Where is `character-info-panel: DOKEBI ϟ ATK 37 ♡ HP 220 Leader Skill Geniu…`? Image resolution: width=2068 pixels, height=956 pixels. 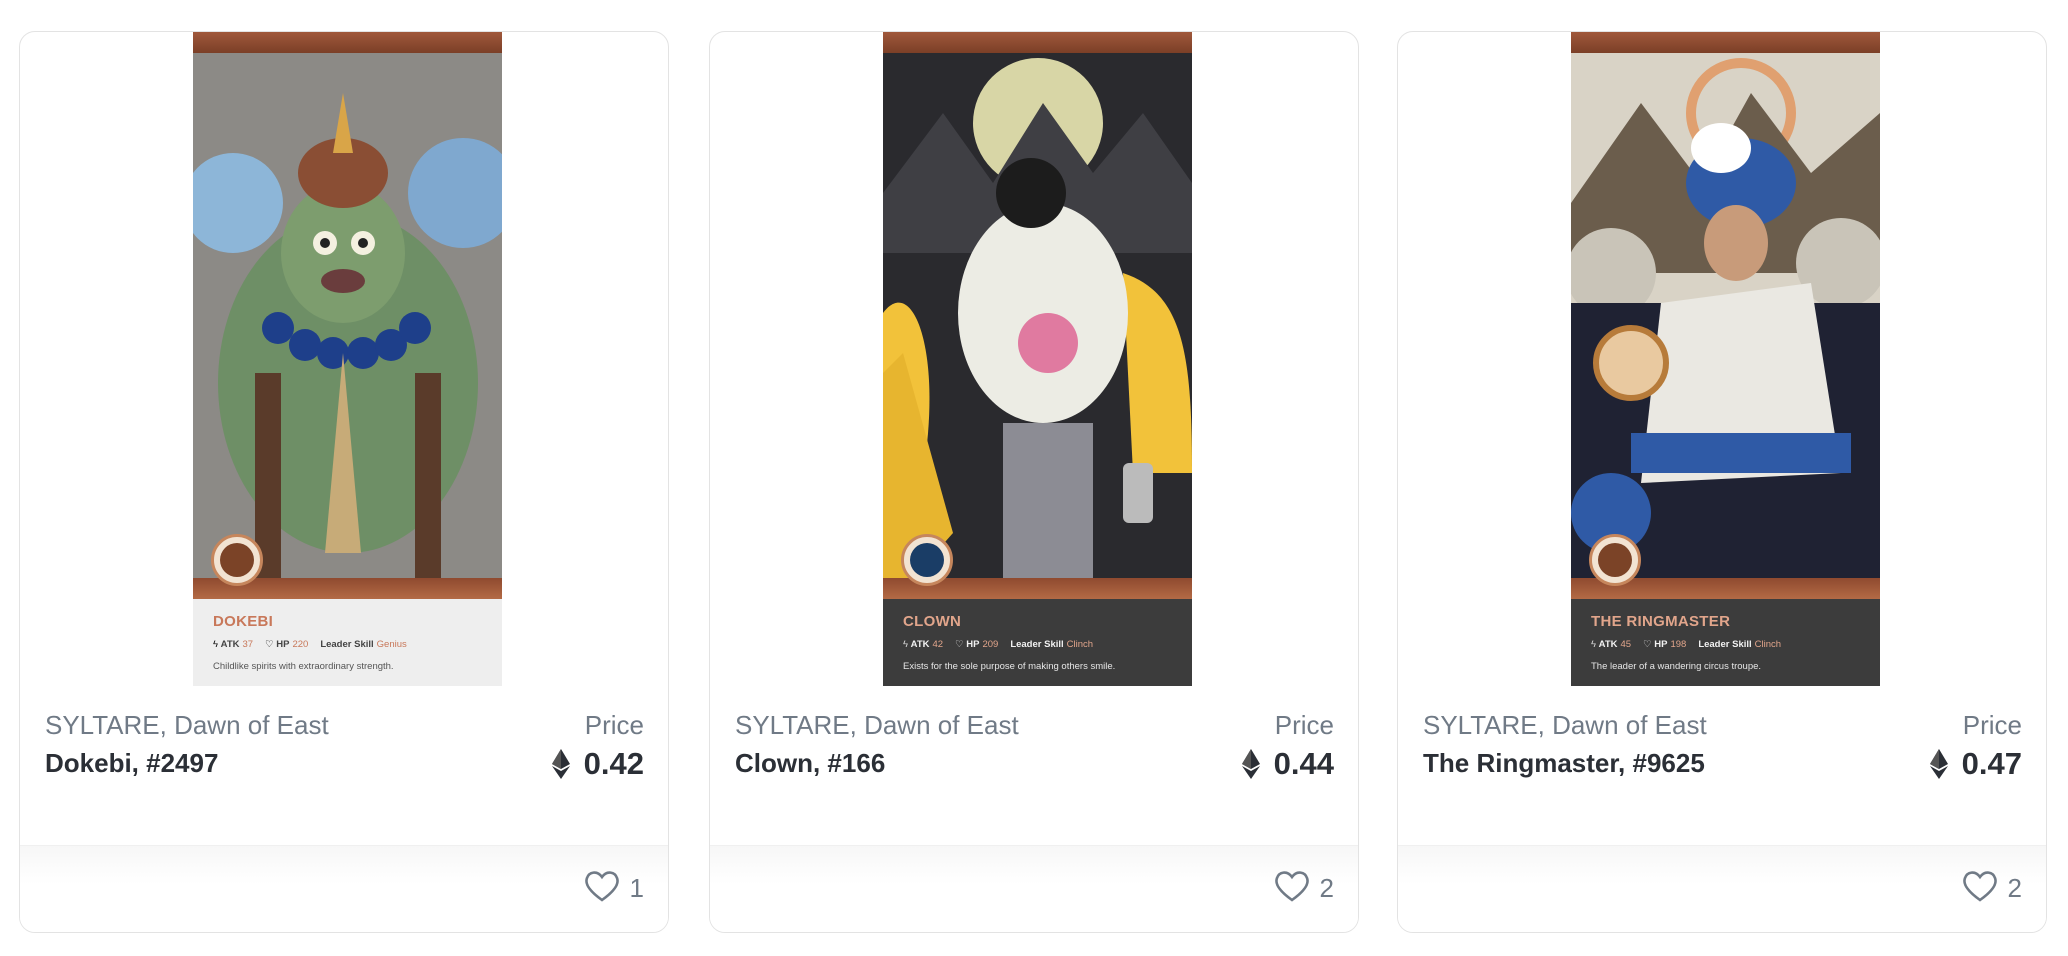
character-info-panel: DOKEBI ϟ ATK 37 ♡ HP 220 Leader Skill Geniu… is located at coordinates (347, 642).